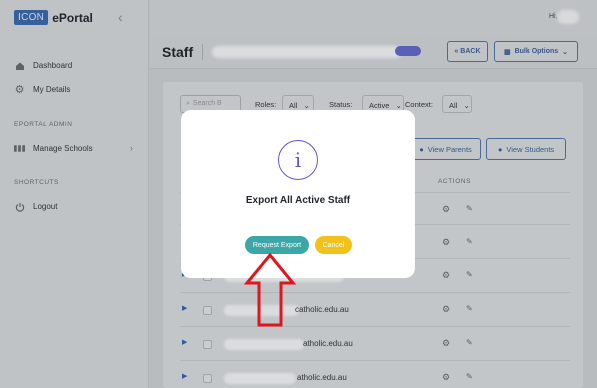 Image resolution: width=597 pixels, height=388 pixels. I want to click on sidebar-item-logout: Logout, so click(35, 206).